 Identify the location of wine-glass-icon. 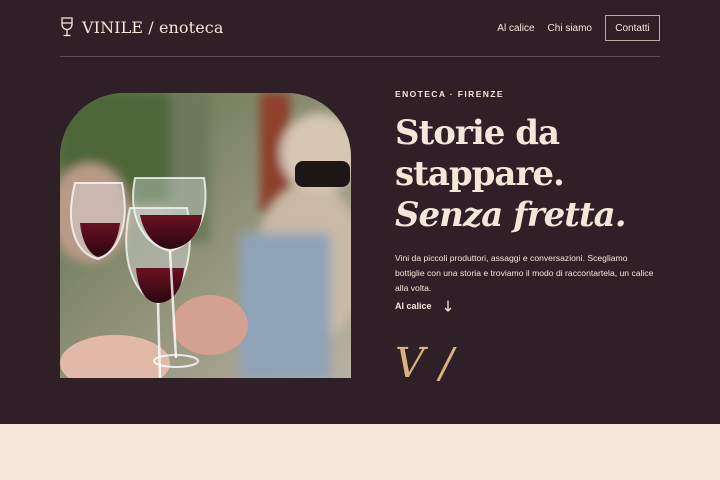
(67, 27).